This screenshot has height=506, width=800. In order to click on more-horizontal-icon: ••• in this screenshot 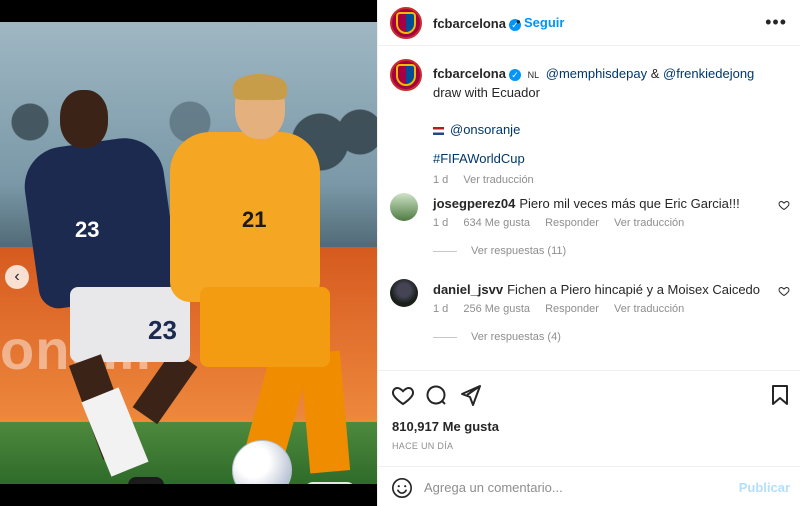, I will do `click(776, 22)`.